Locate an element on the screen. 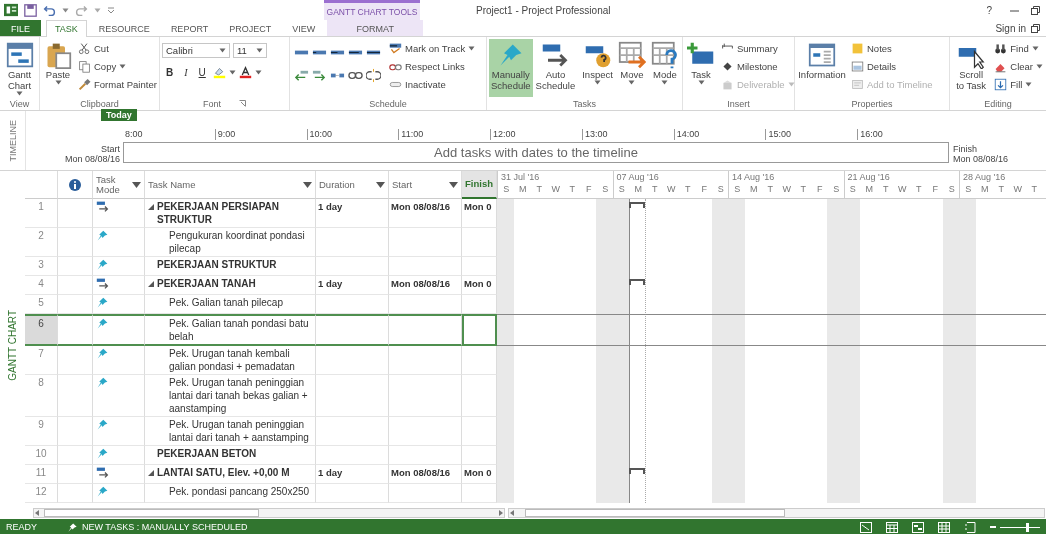 Image resolution: width=1046 pixels, height=534 pixels. column-header: Duration is located at coordinates (352, 185).